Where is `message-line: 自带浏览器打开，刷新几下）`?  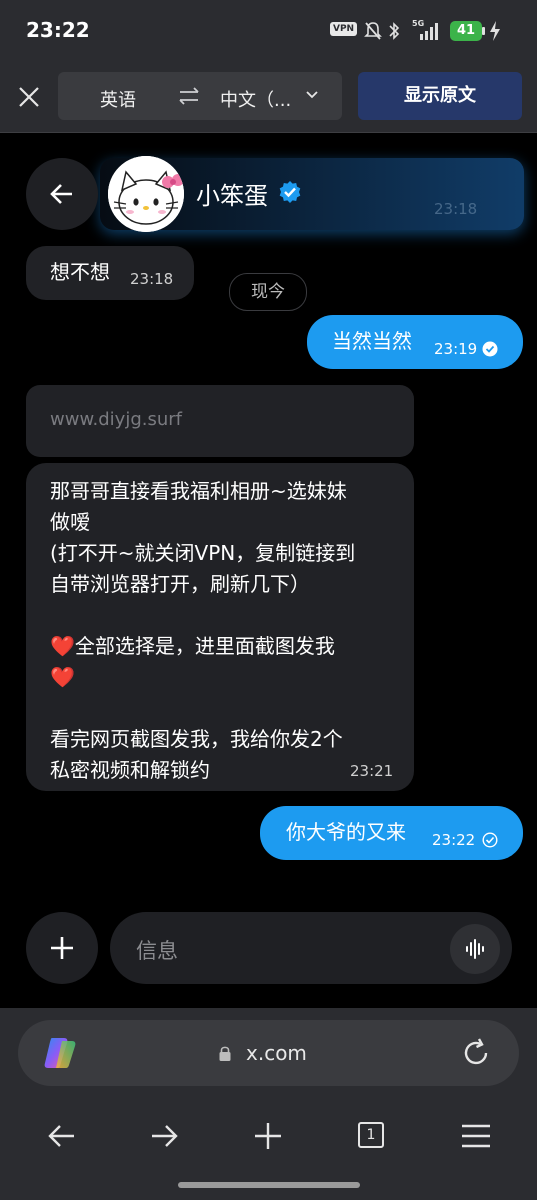 message-line: 自带浏览器打开，刷新几下） is located at coordinates (180, 584).